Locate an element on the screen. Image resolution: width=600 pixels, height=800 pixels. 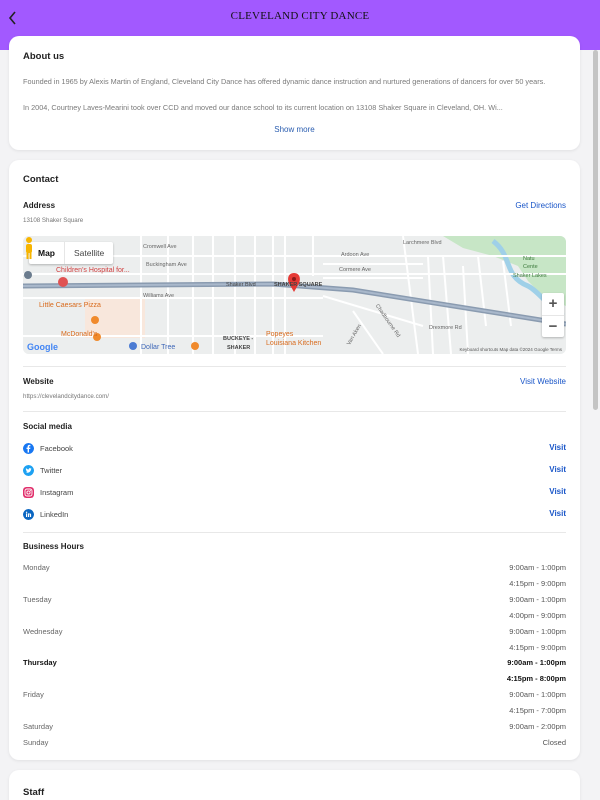
website-label: Website is located at coordinates (38, 381).